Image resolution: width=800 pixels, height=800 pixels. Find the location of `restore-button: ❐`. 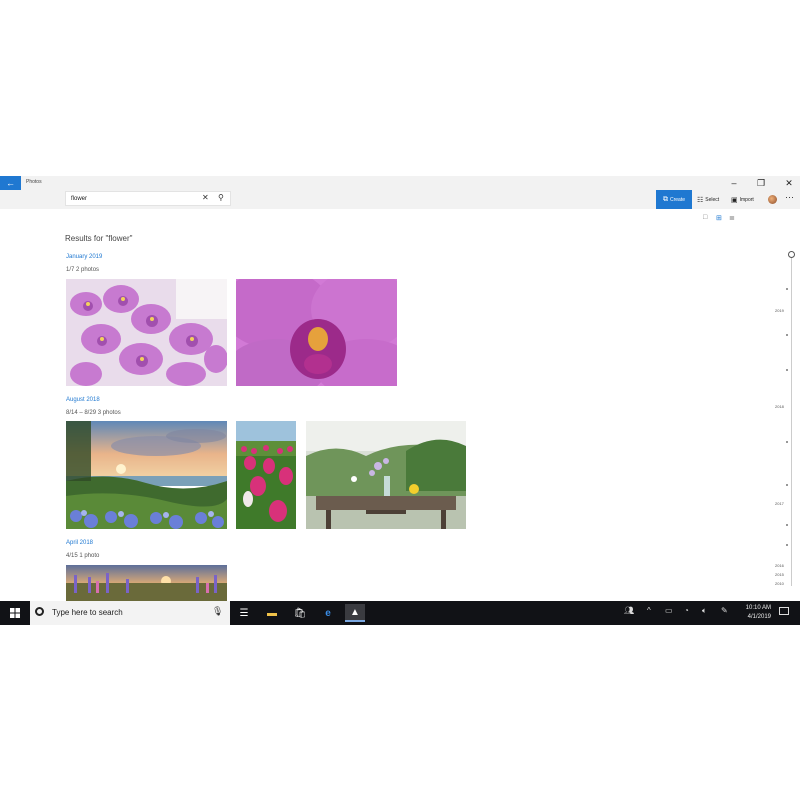

restore-button: ❐ is located at coordinates (761, 183).